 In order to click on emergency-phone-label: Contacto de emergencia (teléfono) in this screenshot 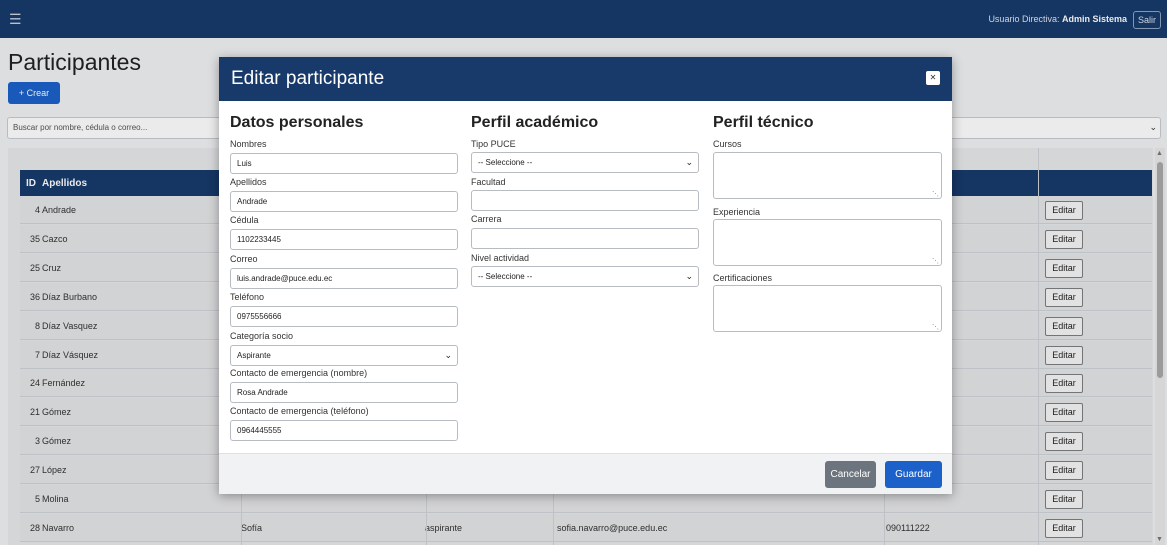, I will do `click(299, 411)`.